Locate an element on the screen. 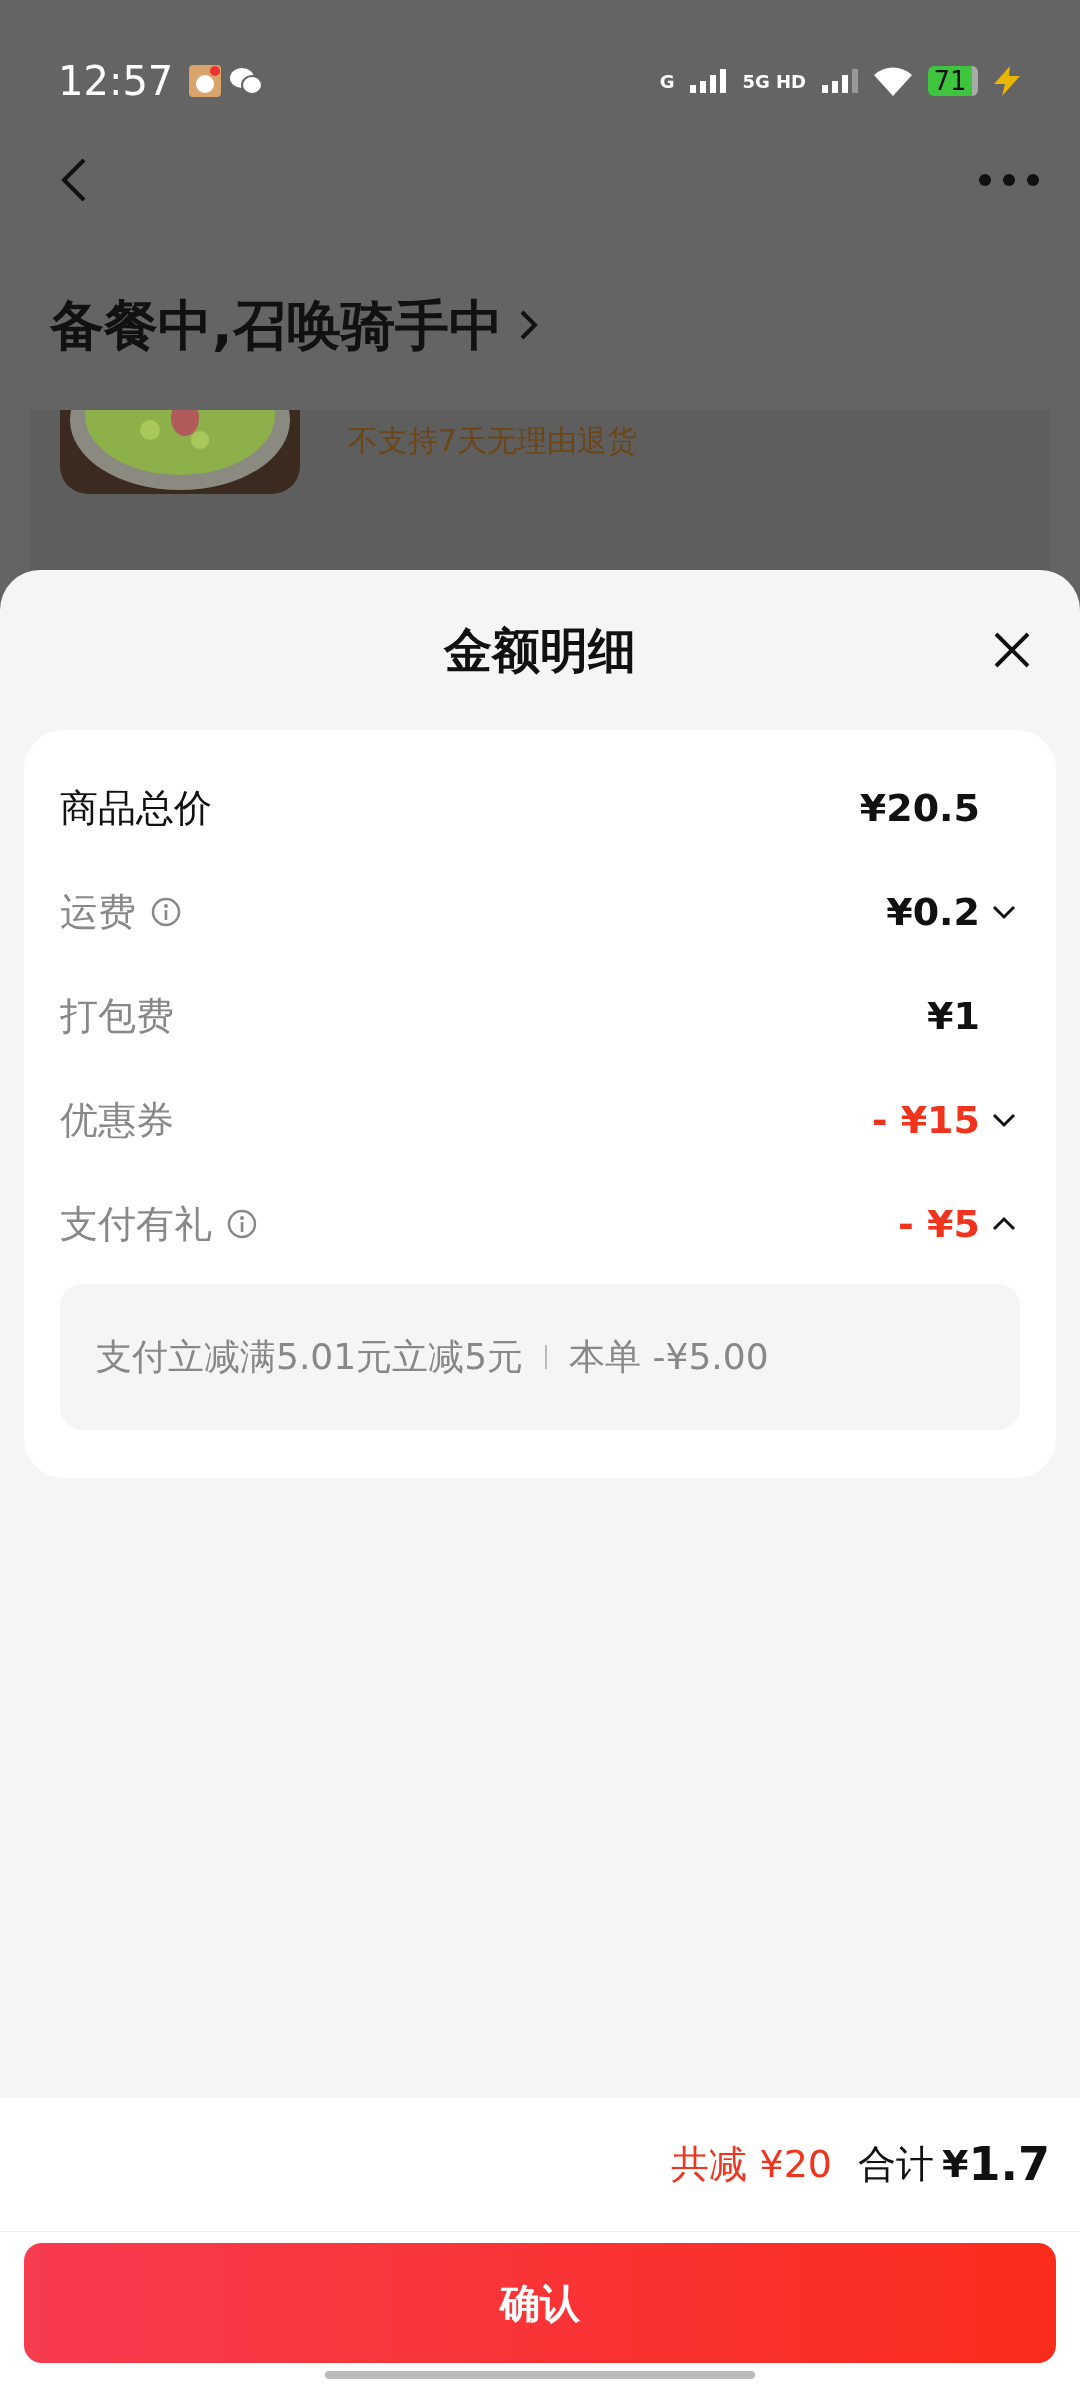 The height and width of the screenshot is (2388, 1080). order-status-title: 备餐中,召唤骑手中 is located at coordinates (251, 325).